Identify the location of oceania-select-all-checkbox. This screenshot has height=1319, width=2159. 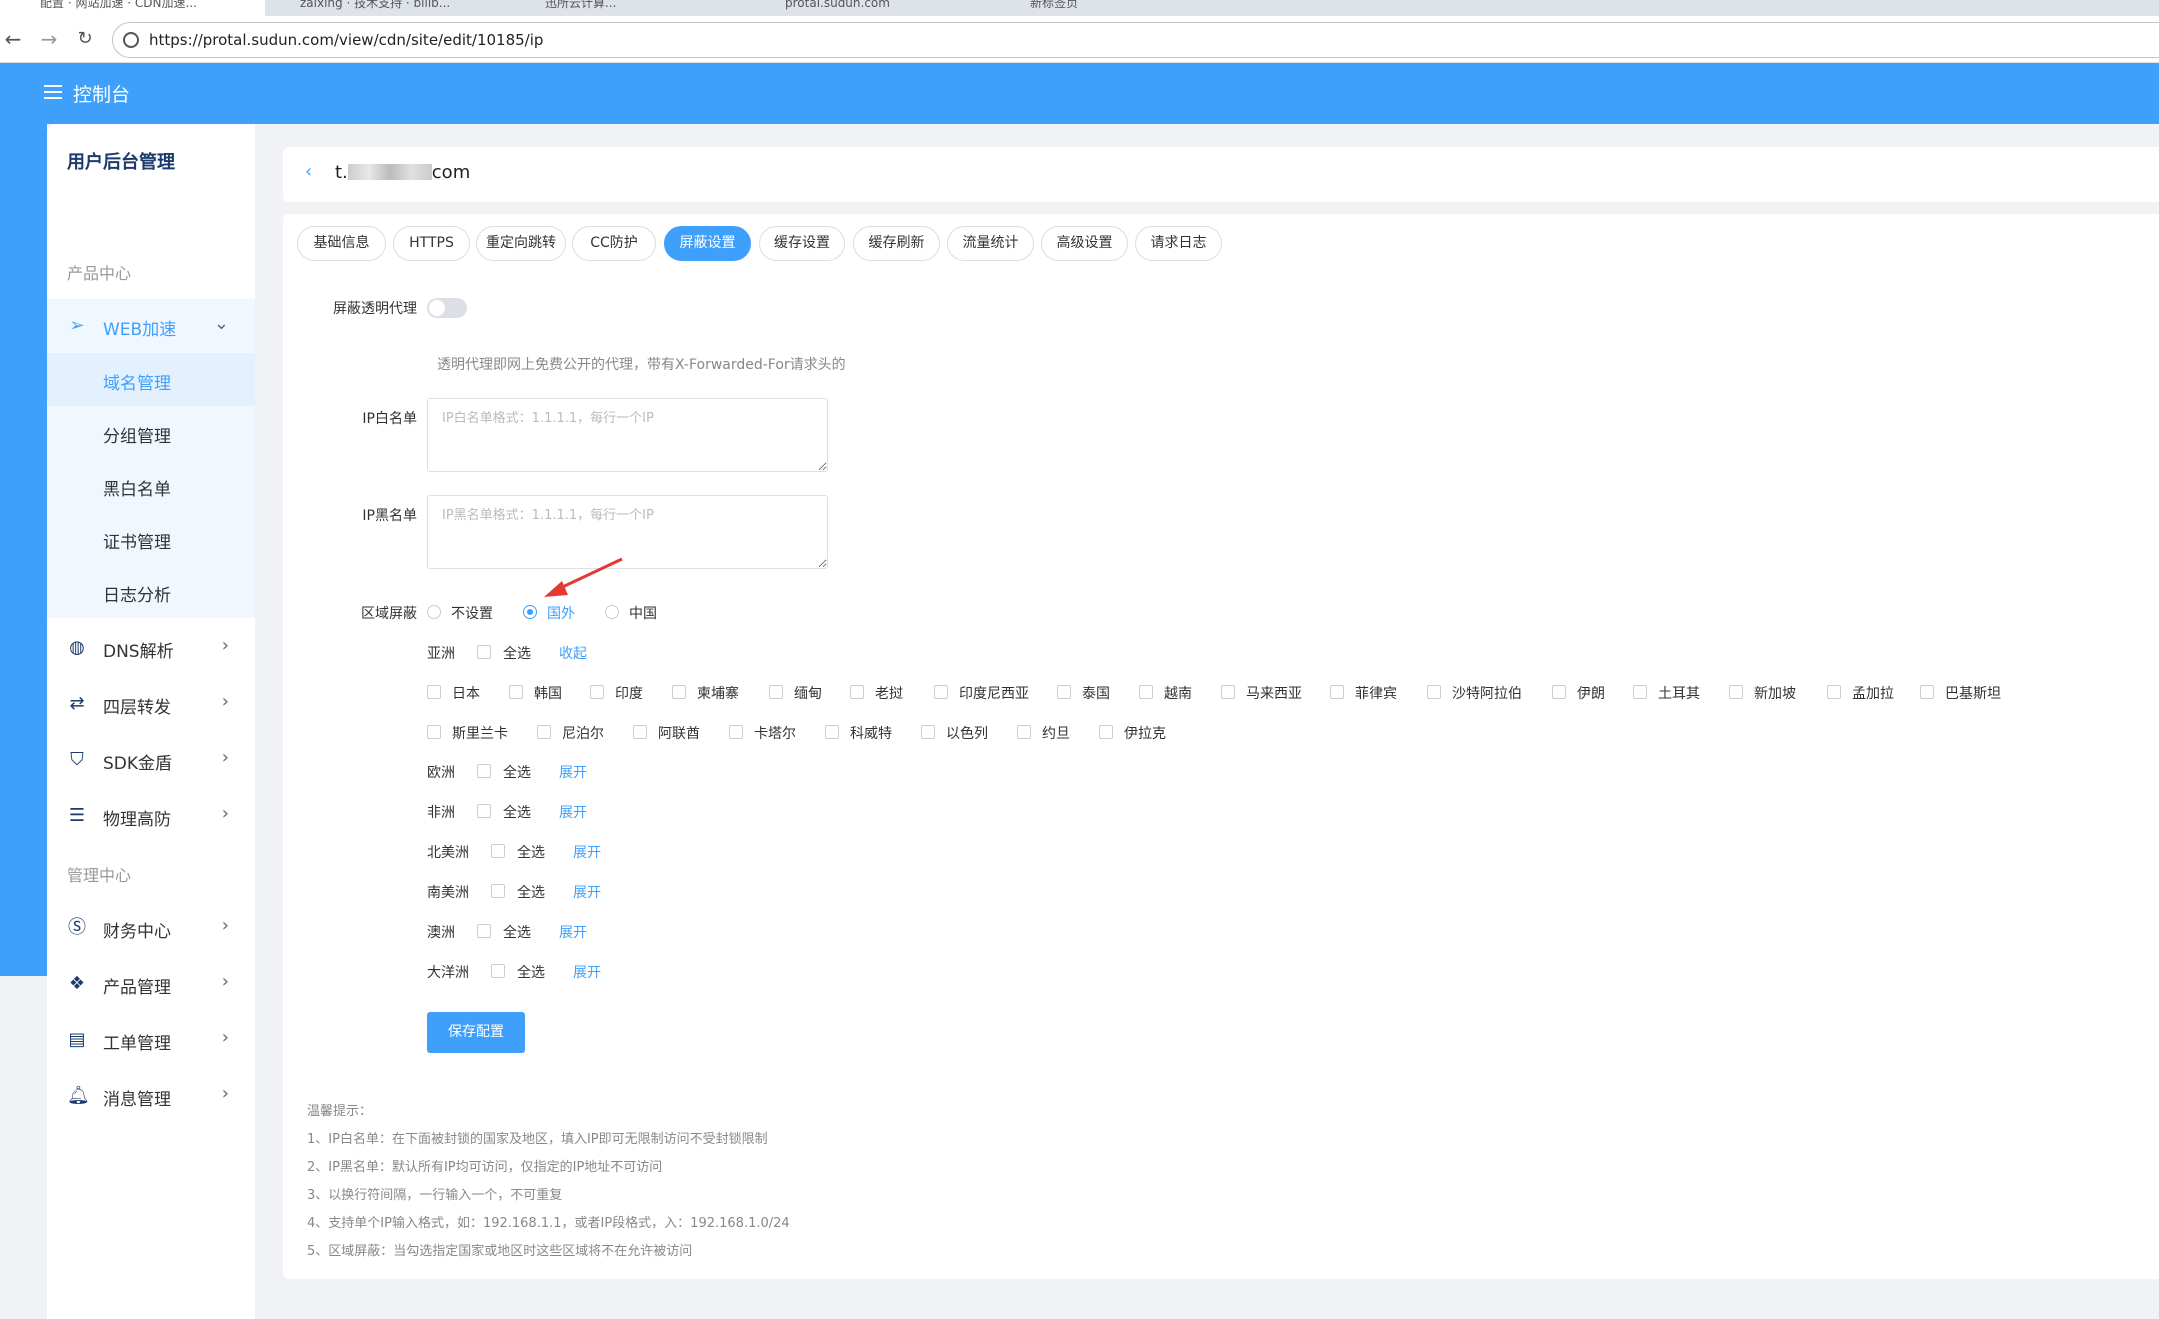
(498, 971).